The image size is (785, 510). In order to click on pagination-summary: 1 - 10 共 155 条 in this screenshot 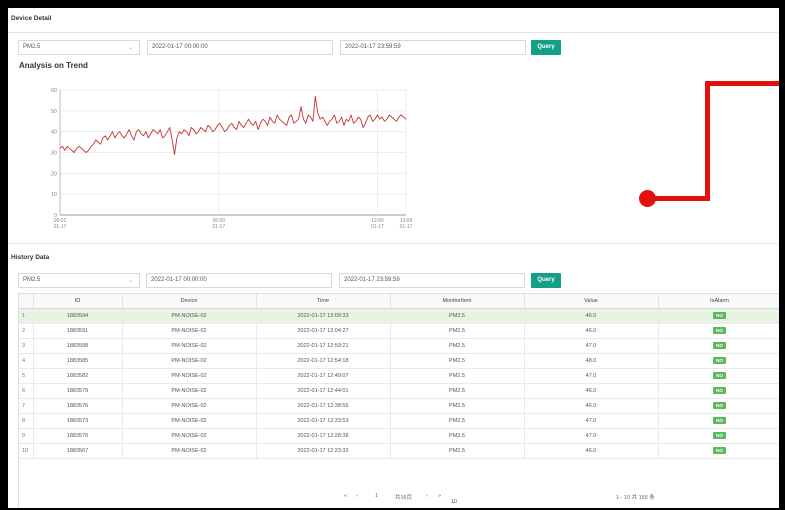, I will do `click(635, 498)`.